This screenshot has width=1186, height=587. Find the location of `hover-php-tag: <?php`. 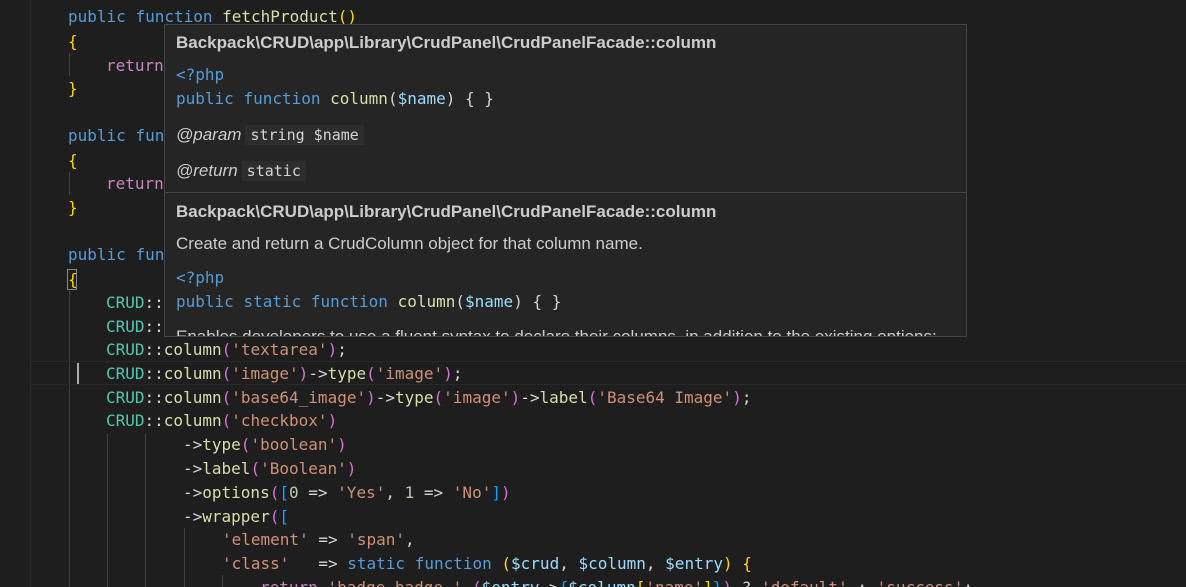

hover-php-tag: <?php is located at coordinates (200, 74).